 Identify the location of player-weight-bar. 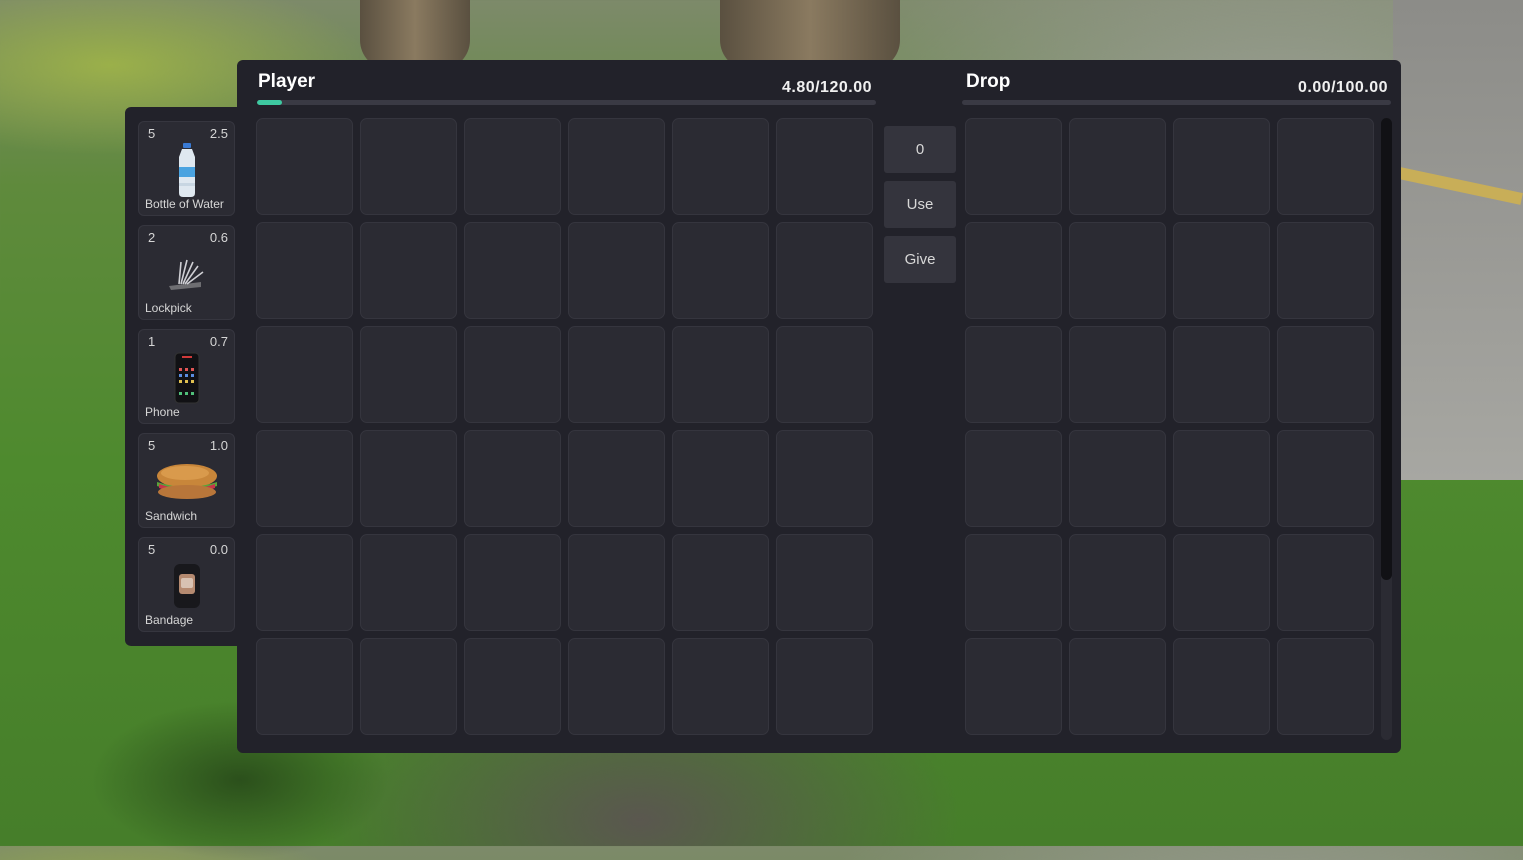
(566, 102).